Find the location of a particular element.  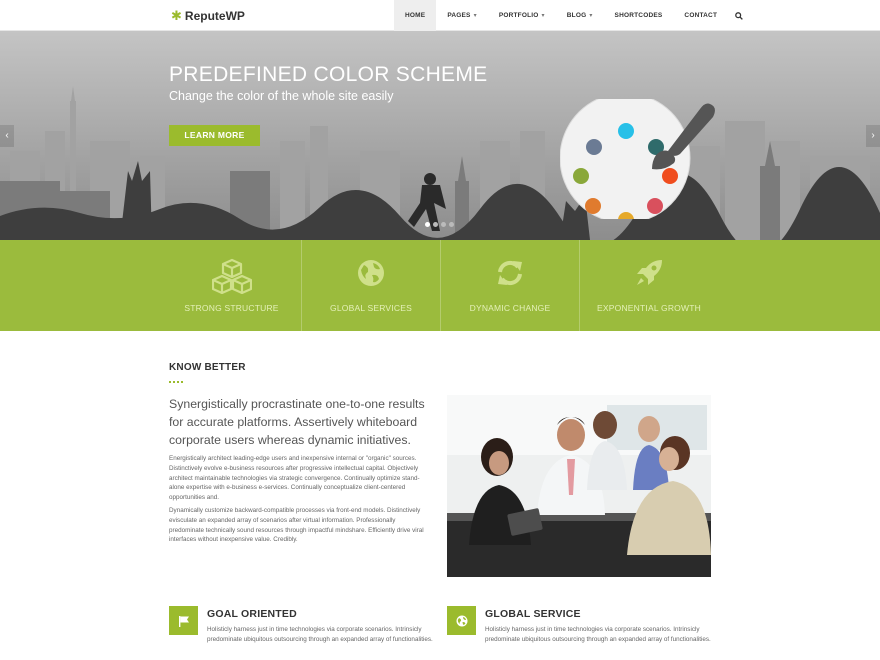

feature-label: STRONG STRUCTURE is located at coordinates (231, 308).